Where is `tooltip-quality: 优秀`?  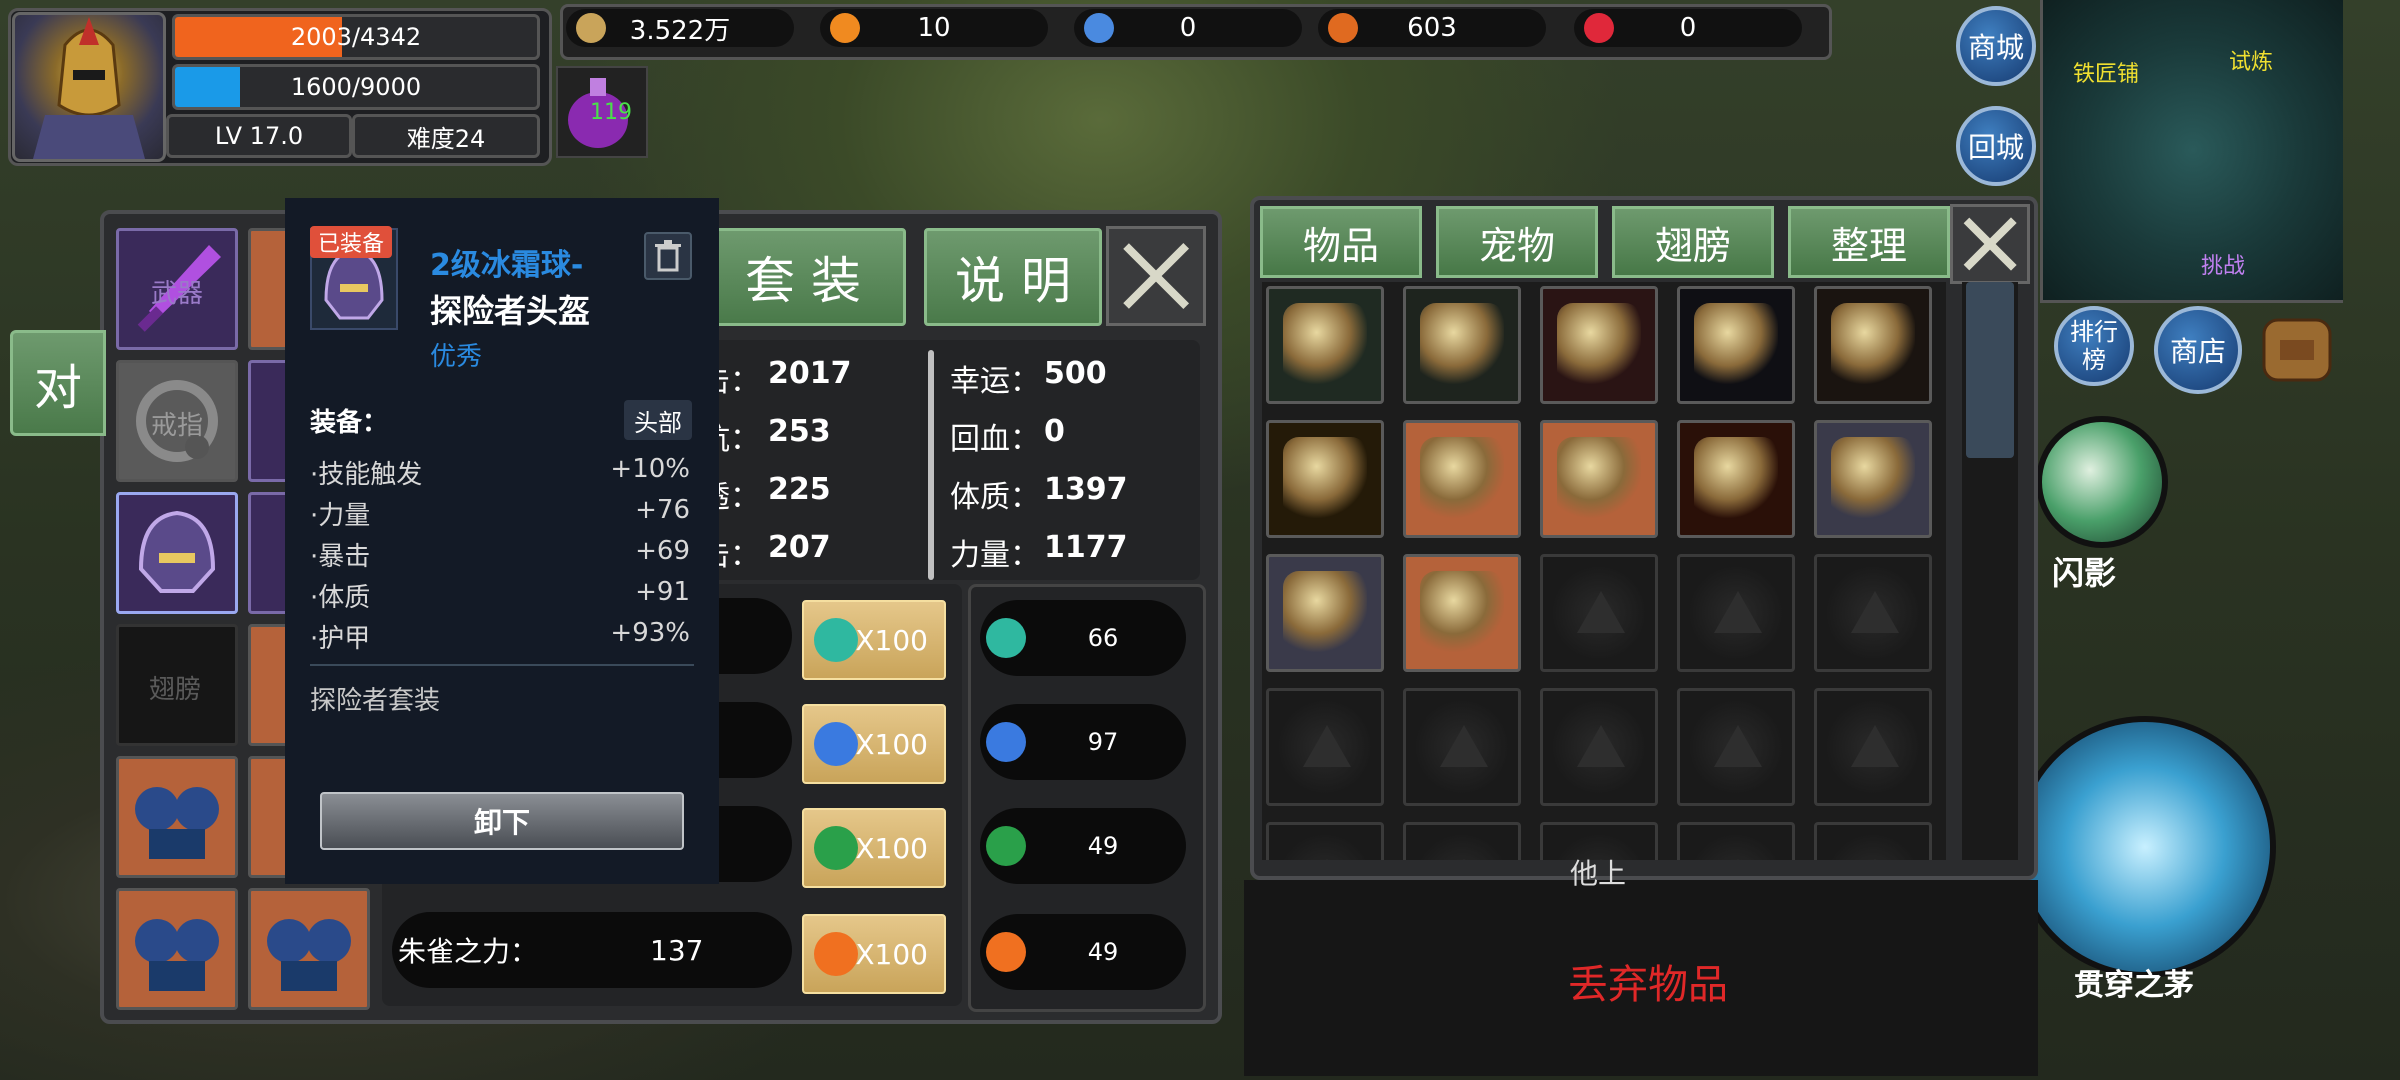 tooltip-quality: 优秀 is located at coordinates (456, 357).